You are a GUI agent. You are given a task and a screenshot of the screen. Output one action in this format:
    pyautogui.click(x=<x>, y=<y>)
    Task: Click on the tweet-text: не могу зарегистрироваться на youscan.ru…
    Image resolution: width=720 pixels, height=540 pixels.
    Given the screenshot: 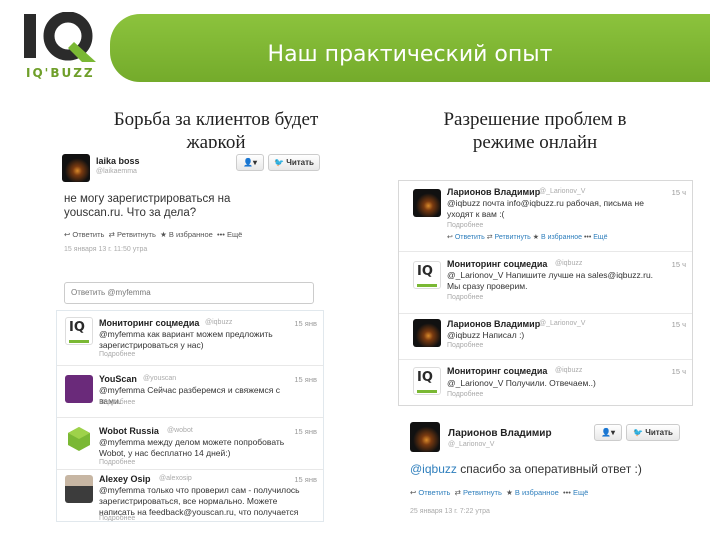 What is the action you would take?
    pyautogui.click(x=147, y=206)
    